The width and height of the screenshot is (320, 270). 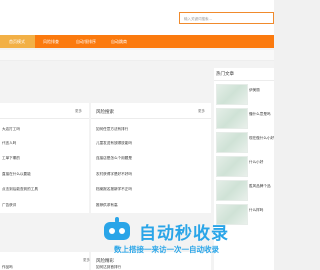 What do you see at coordinates (225, 74) in the screenshot?
I see `sidebar-title: 热门文章` at bounding box center [225, 74].